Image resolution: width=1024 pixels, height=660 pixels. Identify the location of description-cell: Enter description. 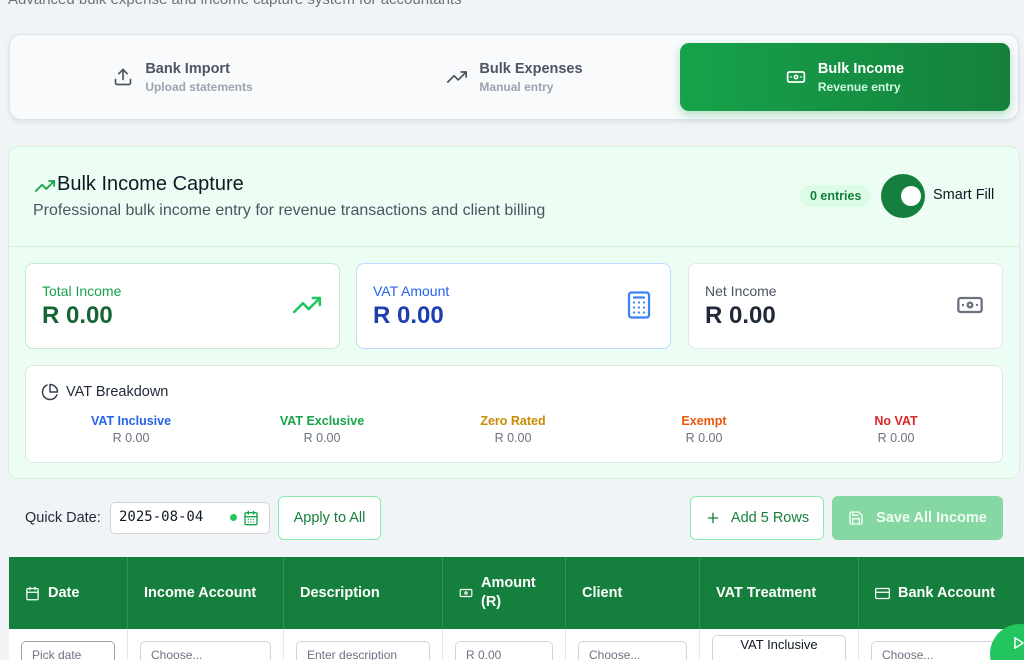
(363, 644).